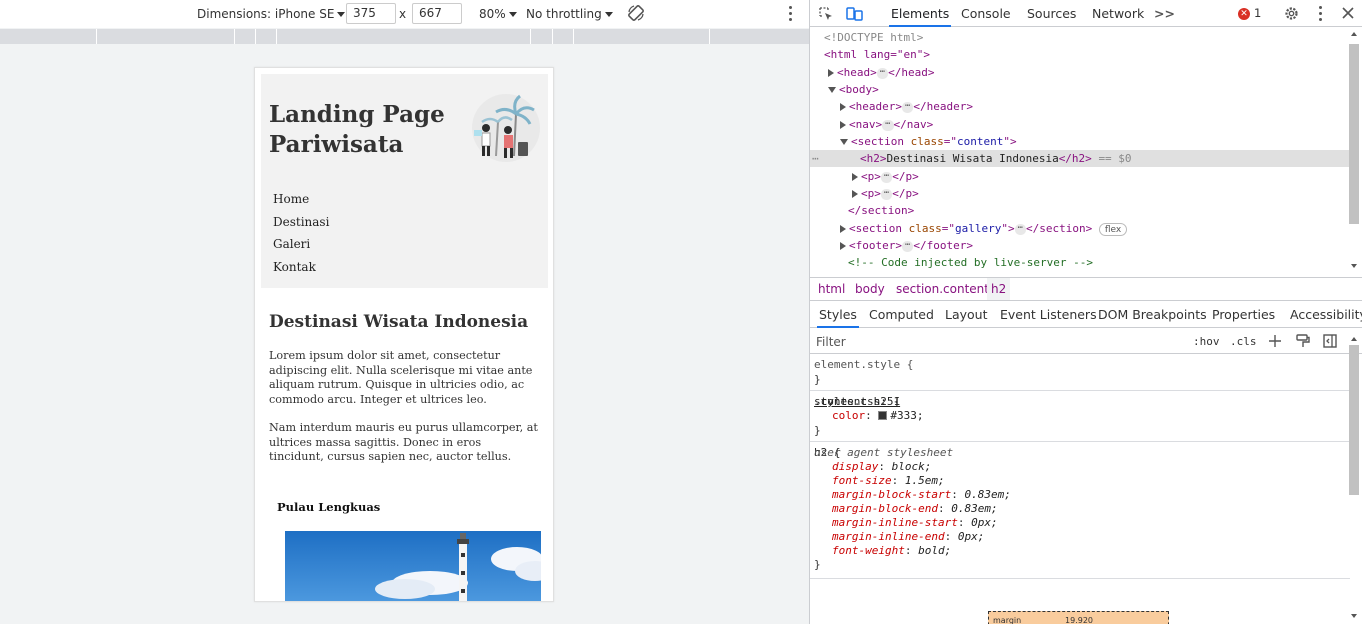 This screenshot has width=1362, height=624. What do you see at coordinates (301, 267) in the screenshot?
I see `nav-link-kontak: Kontak` at bounding box center [301, 267].